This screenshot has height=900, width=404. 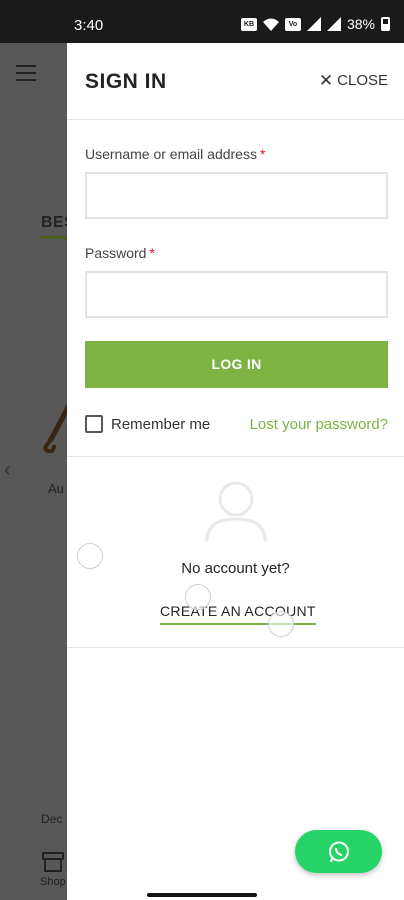 What do you see at coordinates (236, 511) in the screenshot?
I see `user-icon` at bounding box center [236, 511].